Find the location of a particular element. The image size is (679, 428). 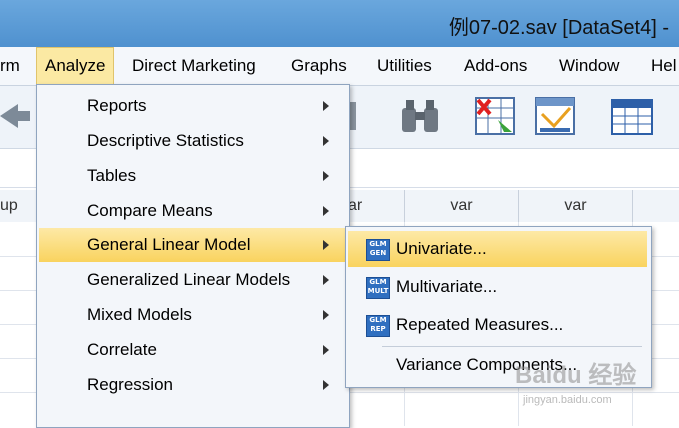

insert-variable-icon is located at coordinates (556, 116).